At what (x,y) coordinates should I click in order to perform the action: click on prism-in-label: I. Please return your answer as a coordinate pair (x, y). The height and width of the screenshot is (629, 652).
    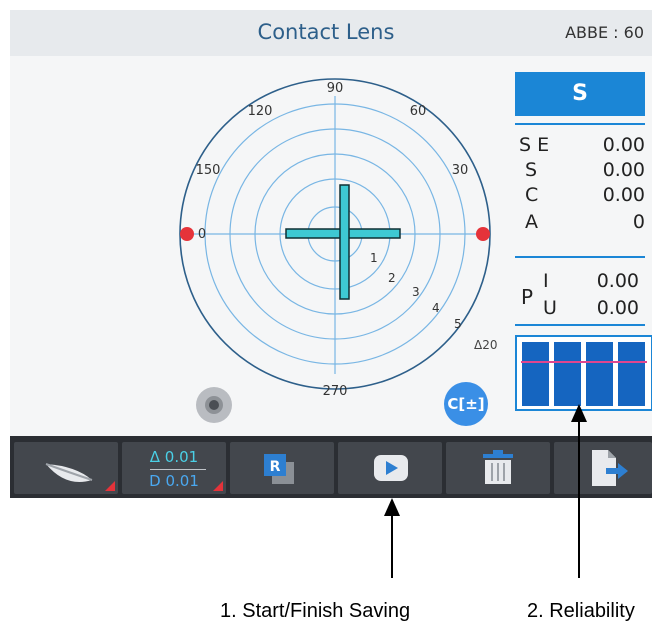
    Looking at the image, I should click on (546, 281).